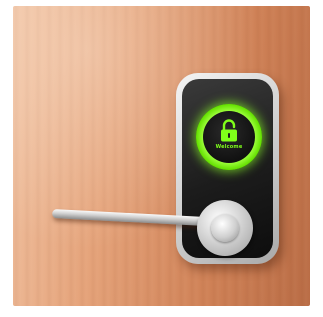  Describe the element at coordinates (229, 130) in the screenshot. I see `open-padlock-icon` at that location.